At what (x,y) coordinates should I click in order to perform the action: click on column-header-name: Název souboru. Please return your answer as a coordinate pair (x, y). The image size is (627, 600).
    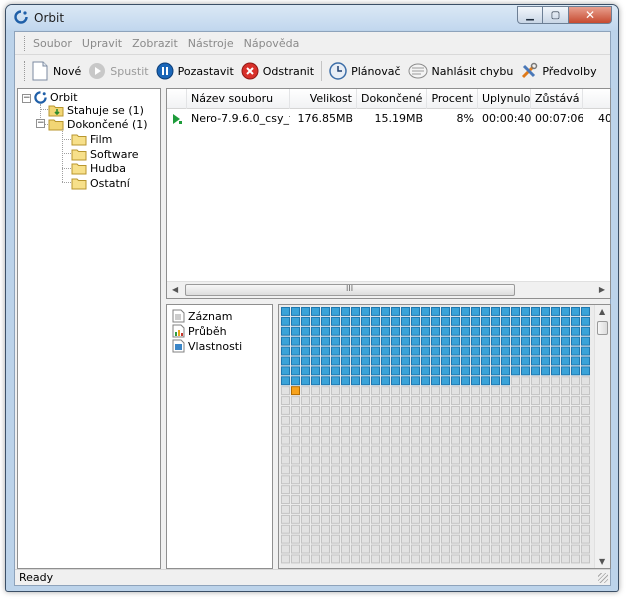
    Looking at the image, I should click on (238, 99).